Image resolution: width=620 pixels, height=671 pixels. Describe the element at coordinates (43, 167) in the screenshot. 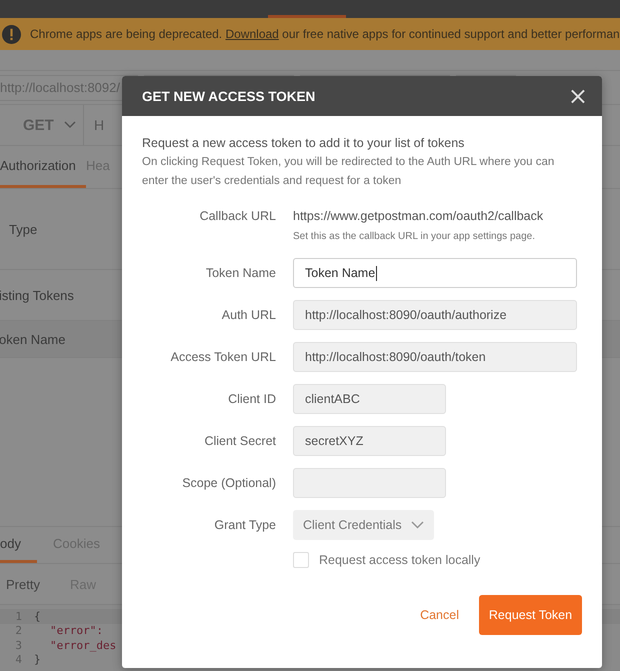

I see `request-tab: Authorization` at that location.